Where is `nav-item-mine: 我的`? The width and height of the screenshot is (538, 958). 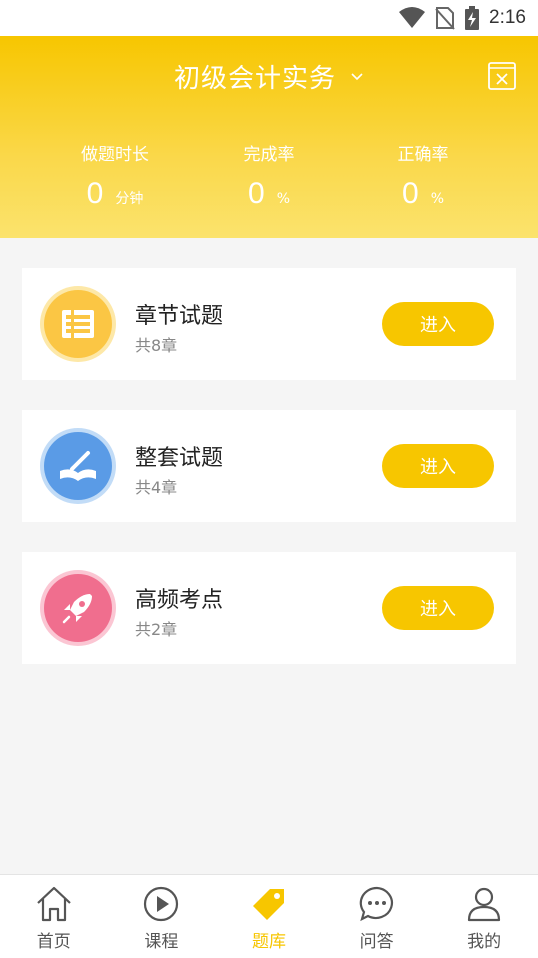 nav-item-mine: 我的 is located at coordinates (484, 916).